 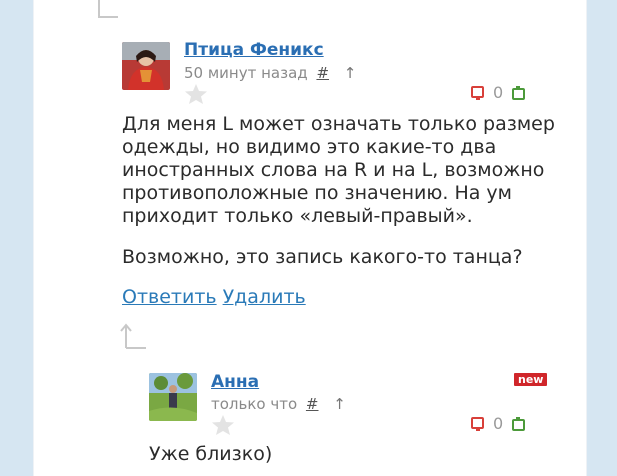 I want to click on comment-text-line: одежды, но видимо это какие-то два, so click(x=309, y=147).